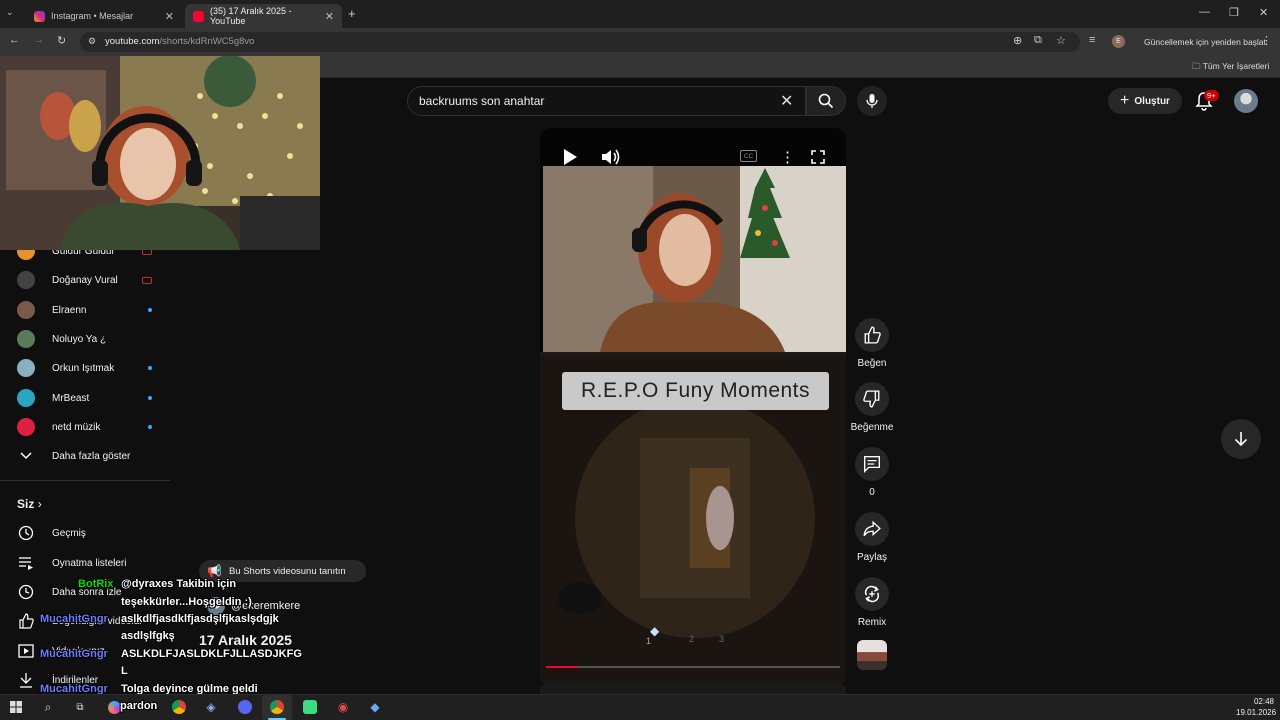 This screenshot has width=1280, height=720. I want to click on sidebar-subscription-item: Doğanay Vural, so click(84, 280).